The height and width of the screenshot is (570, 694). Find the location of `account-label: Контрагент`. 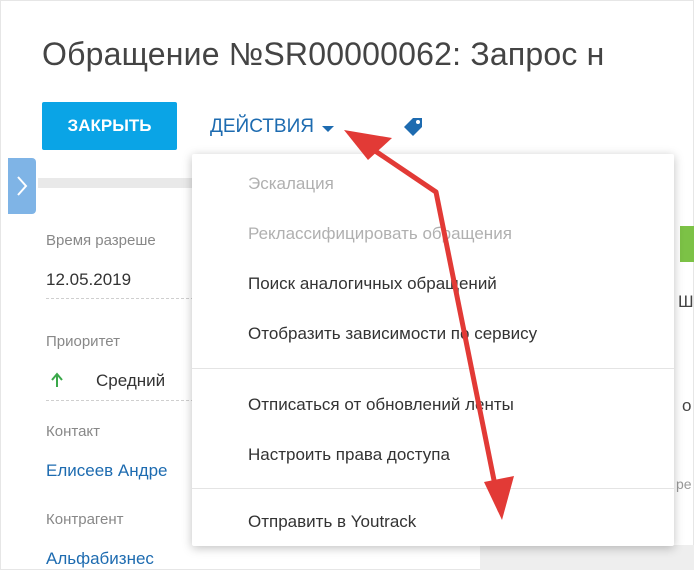

account-label: Контрагент is located at coordinates (85, 519).